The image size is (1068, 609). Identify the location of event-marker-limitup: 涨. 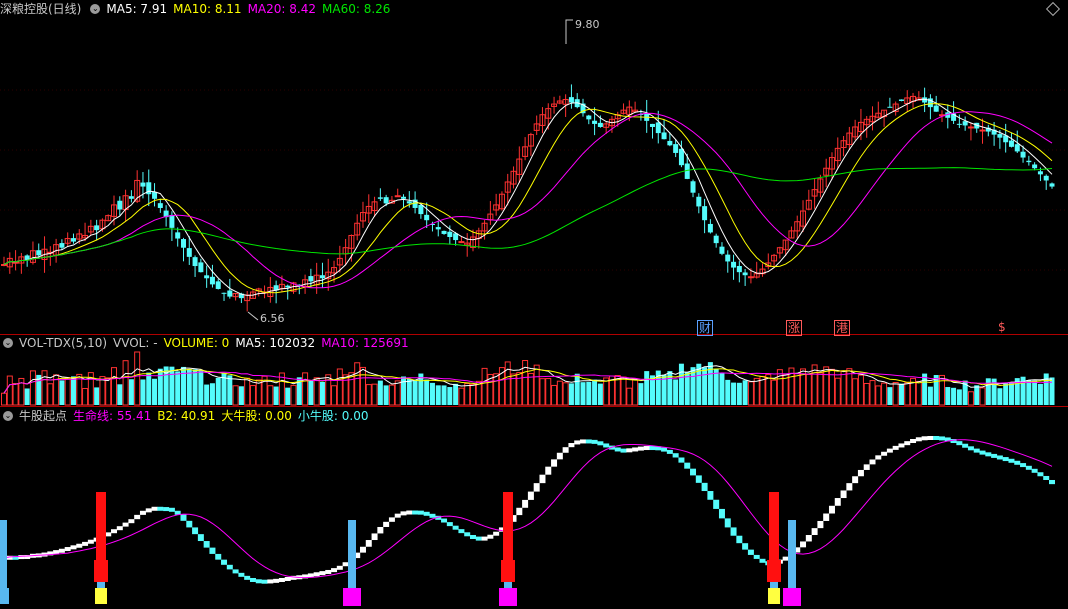
(794, 328).